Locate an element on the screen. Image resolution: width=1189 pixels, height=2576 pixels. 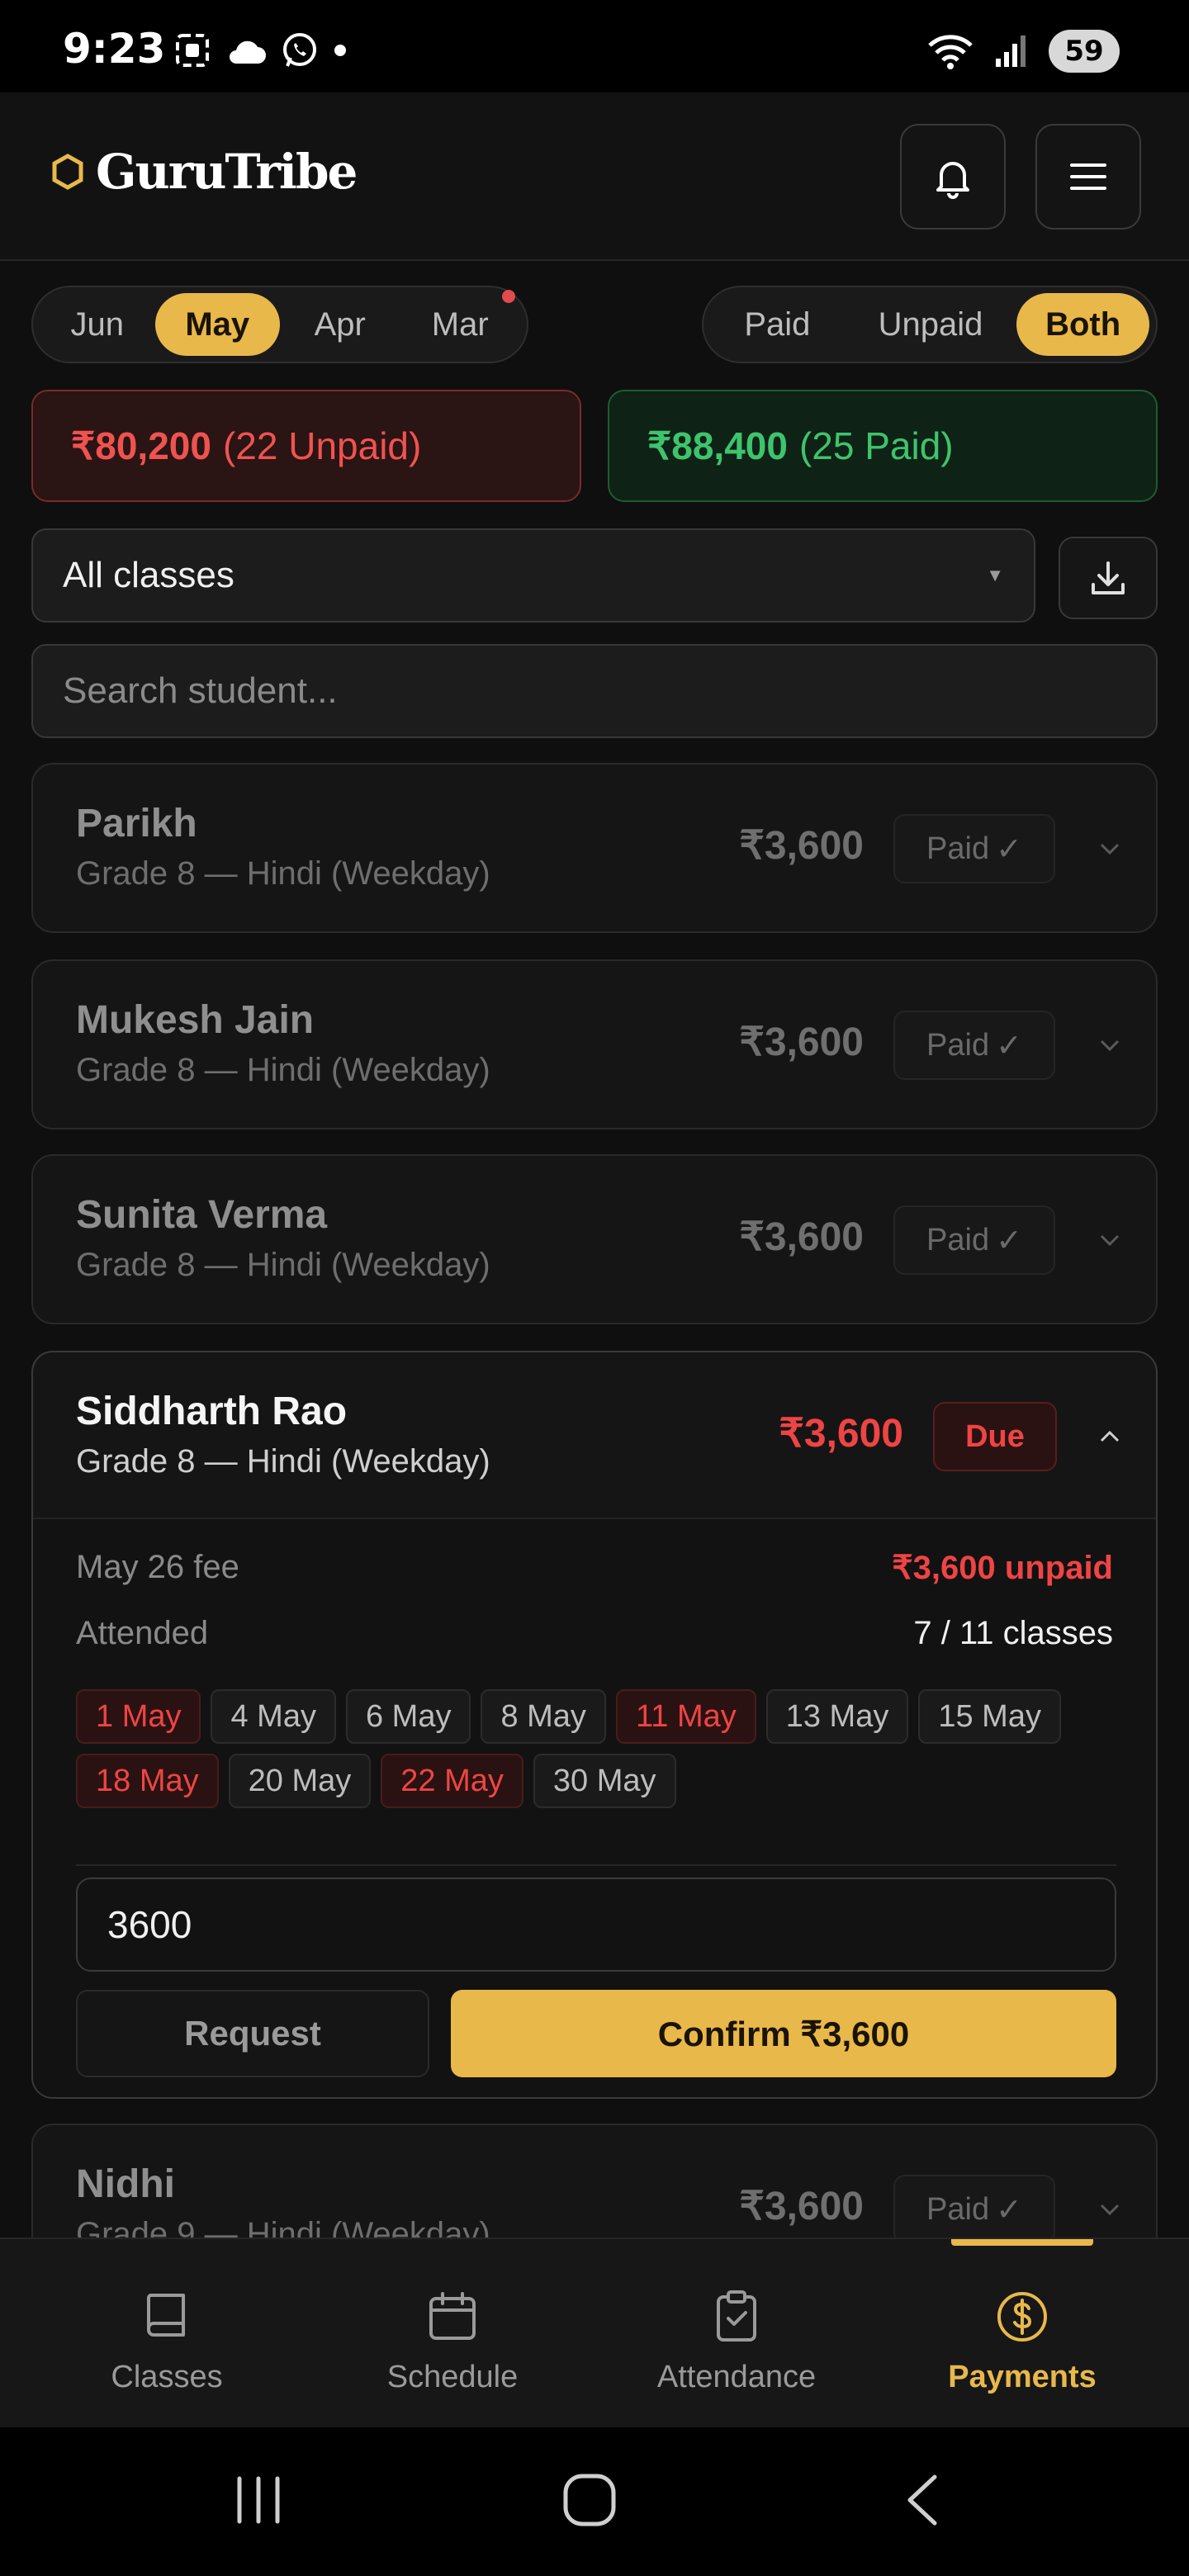
download-button is located at coordinates (1108, 578).